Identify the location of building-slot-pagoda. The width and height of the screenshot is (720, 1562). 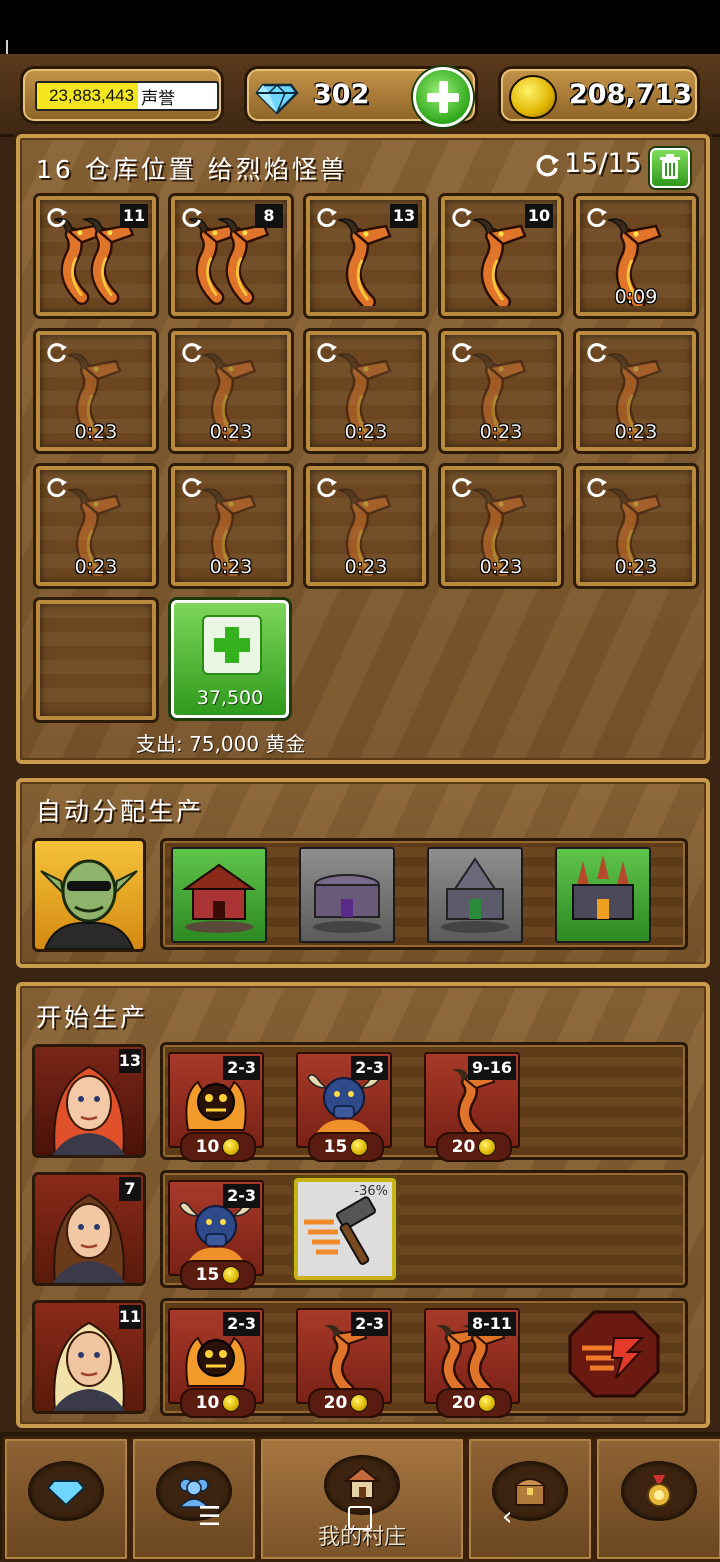
(219, 895).